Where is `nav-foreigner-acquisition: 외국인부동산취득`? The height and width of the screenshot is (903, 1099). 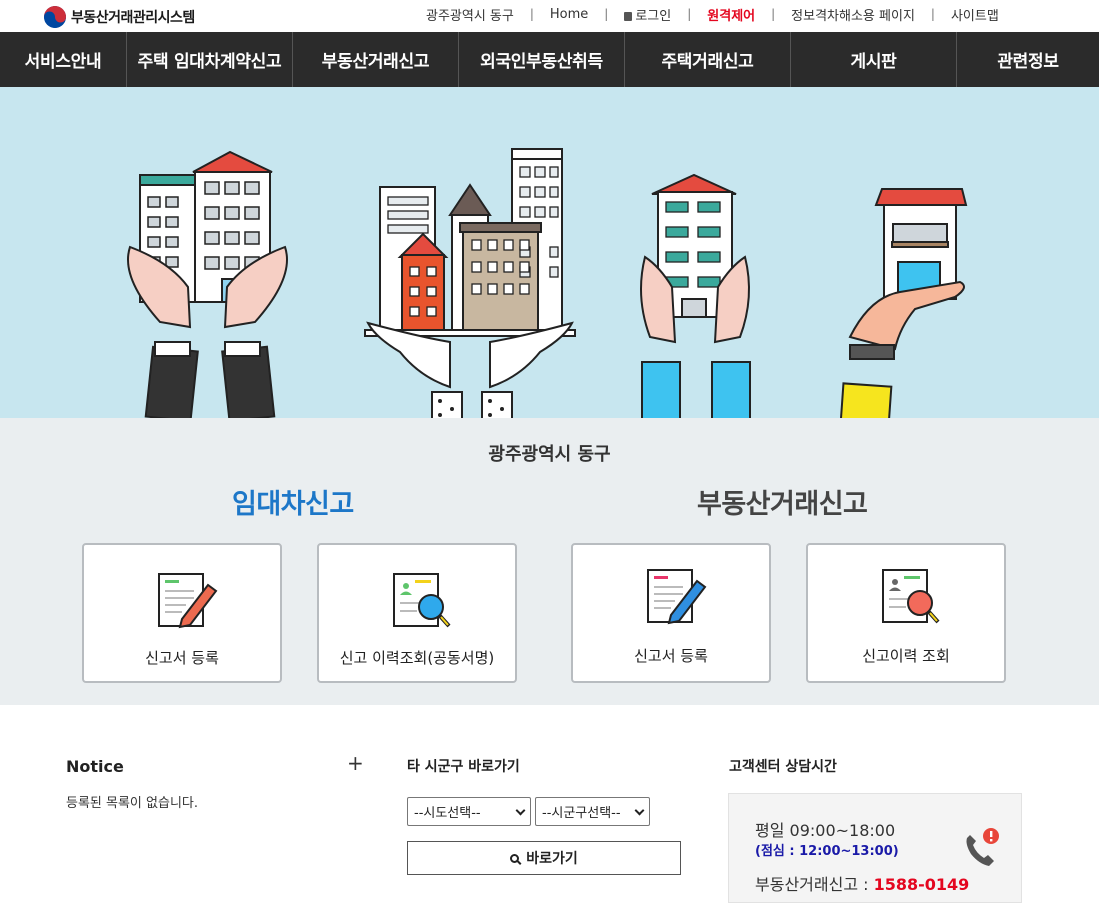 nav-foreigner-acquisition: 외국인부동산취득 is located at coordinates (542, 59).